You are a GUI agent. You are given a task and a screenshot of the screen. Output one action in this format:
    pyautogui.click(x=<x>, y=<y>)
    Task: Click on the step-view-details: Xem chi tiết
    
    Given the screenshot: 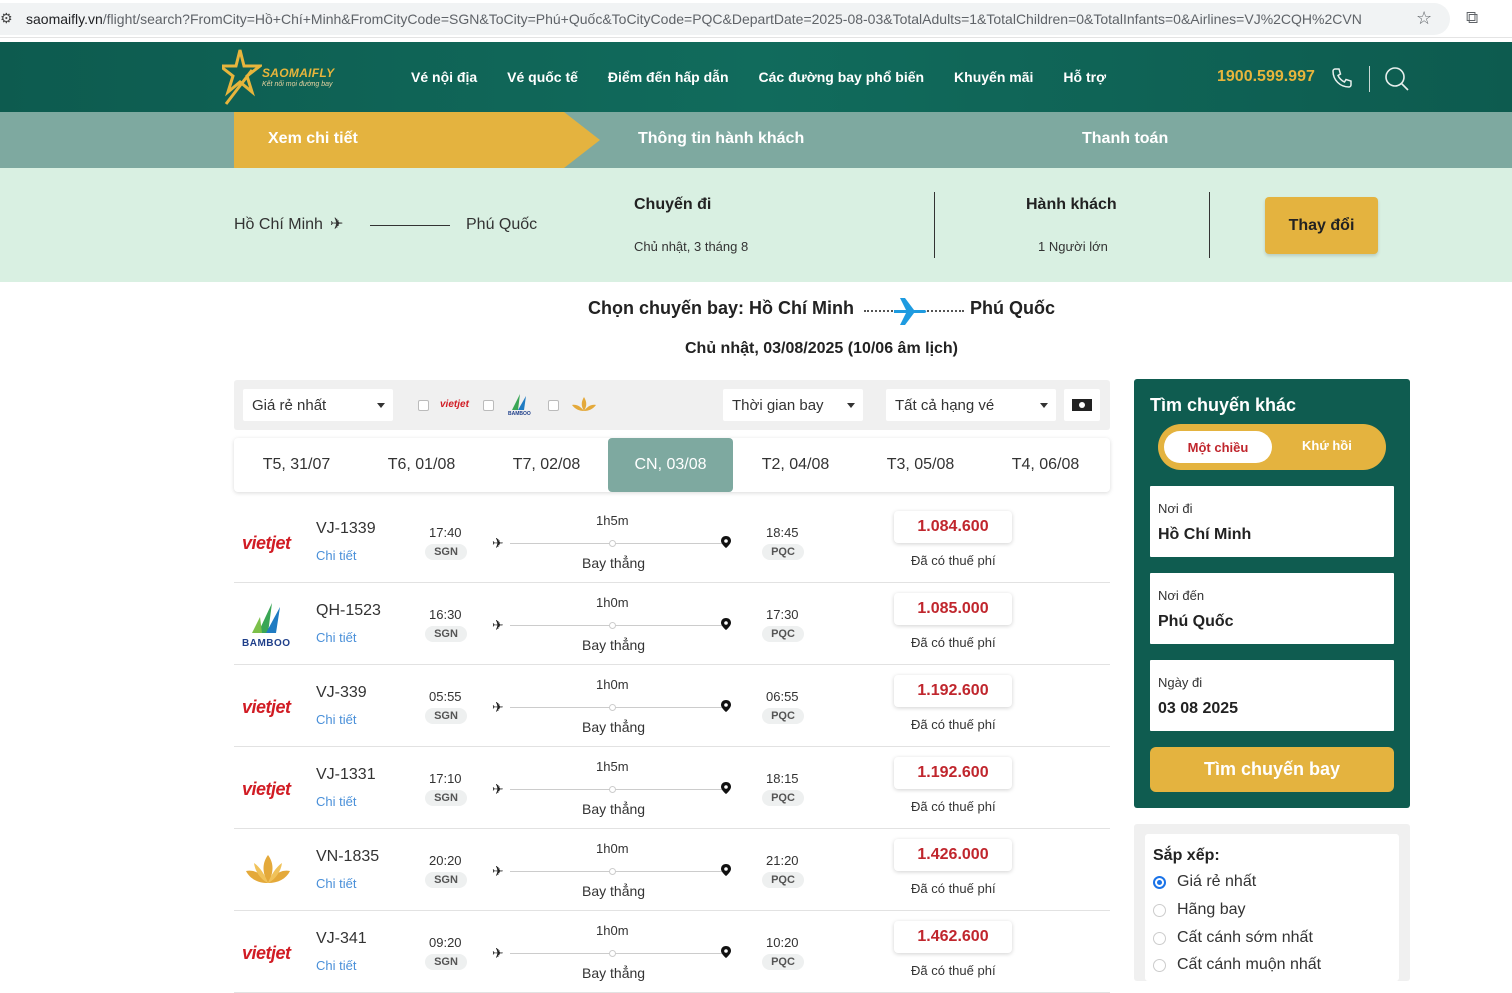 What is the action you would take?
    pyautogui.click(x=417, y=140)
    